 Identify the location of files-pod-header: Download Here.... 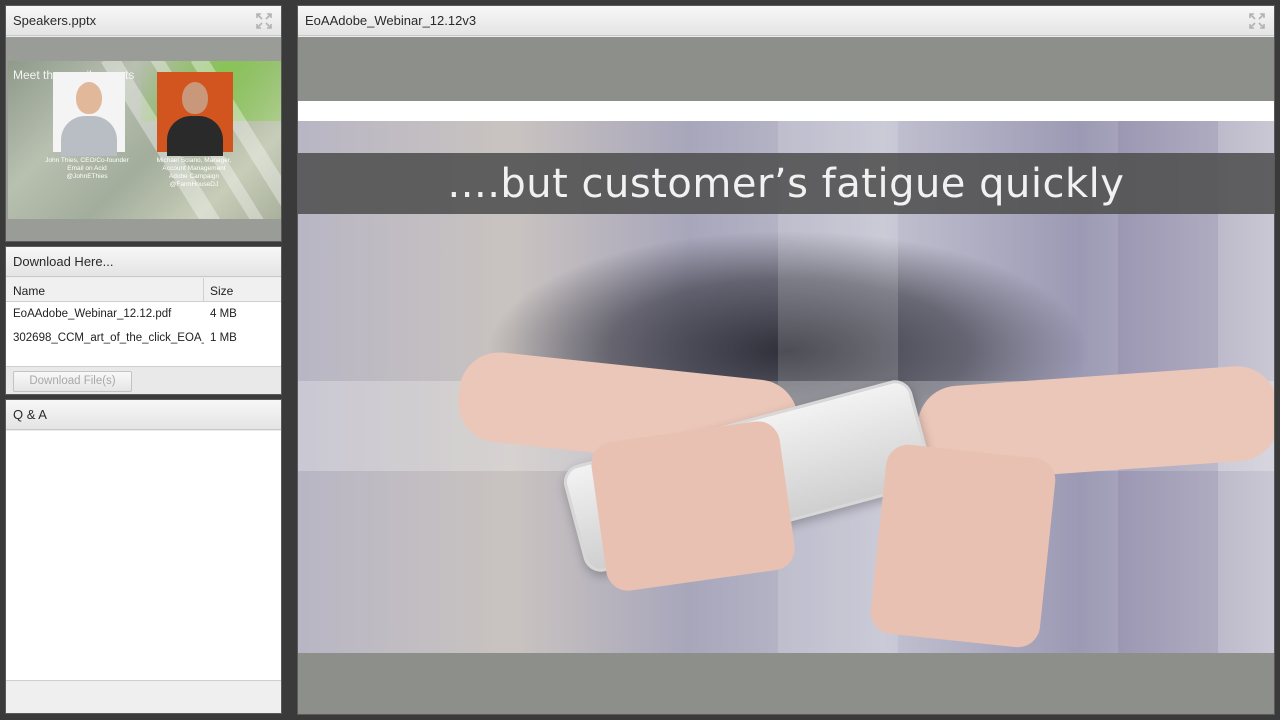
(143, 262).